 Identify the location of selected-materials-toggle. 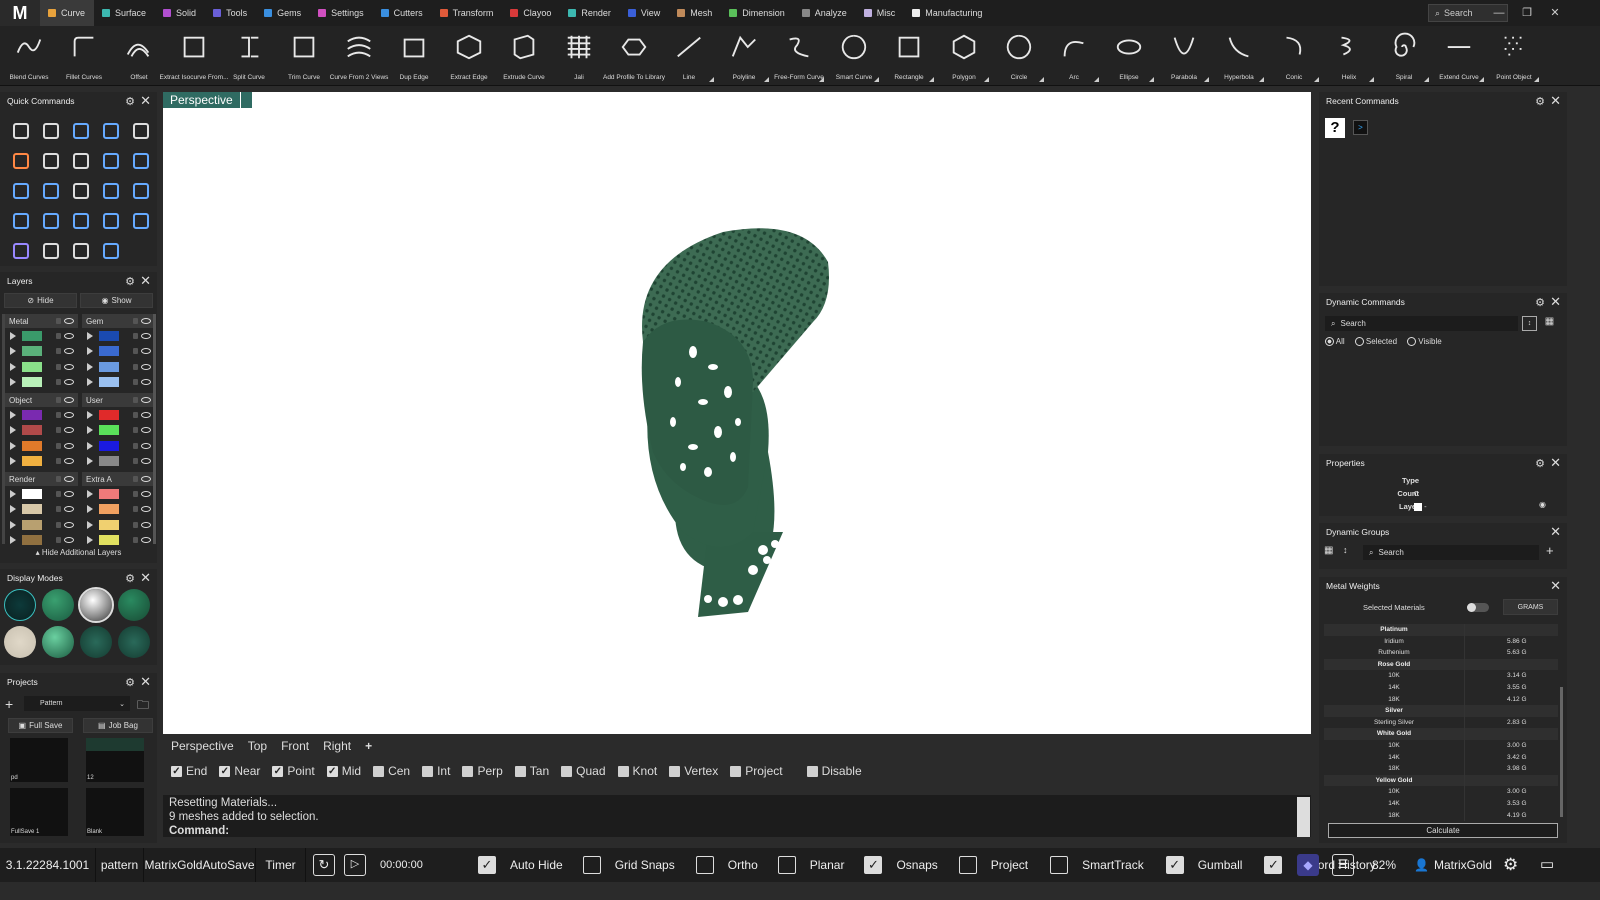
(1478, 607).